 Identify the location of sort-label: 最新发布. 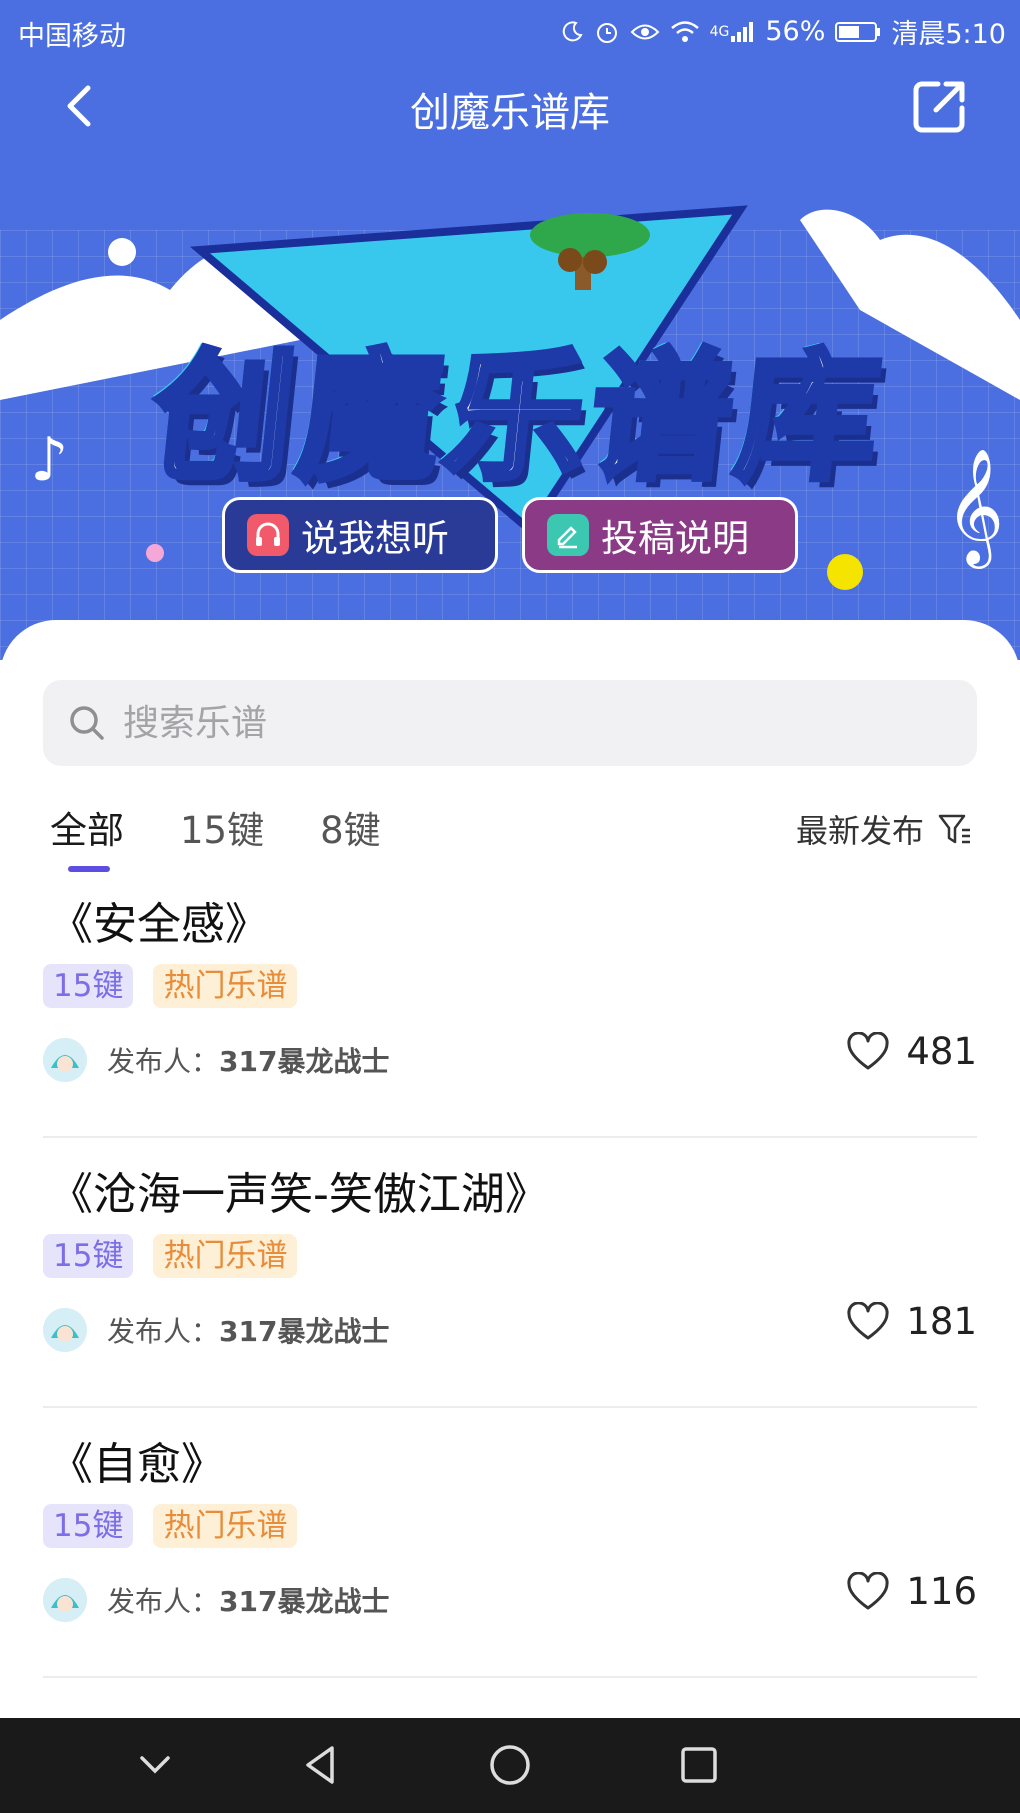
(859, 831).